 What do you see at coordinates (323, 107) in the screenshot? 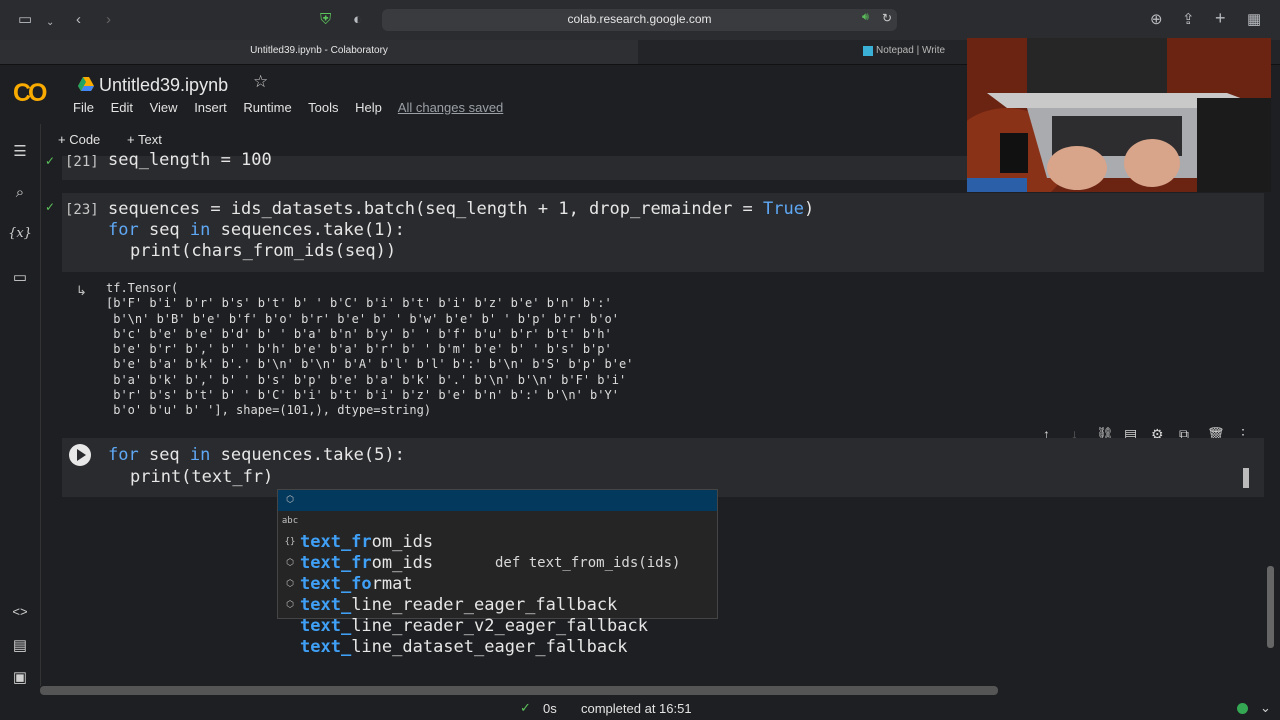
I see `menu-tools: Tools` at bounding box center [323, 107].